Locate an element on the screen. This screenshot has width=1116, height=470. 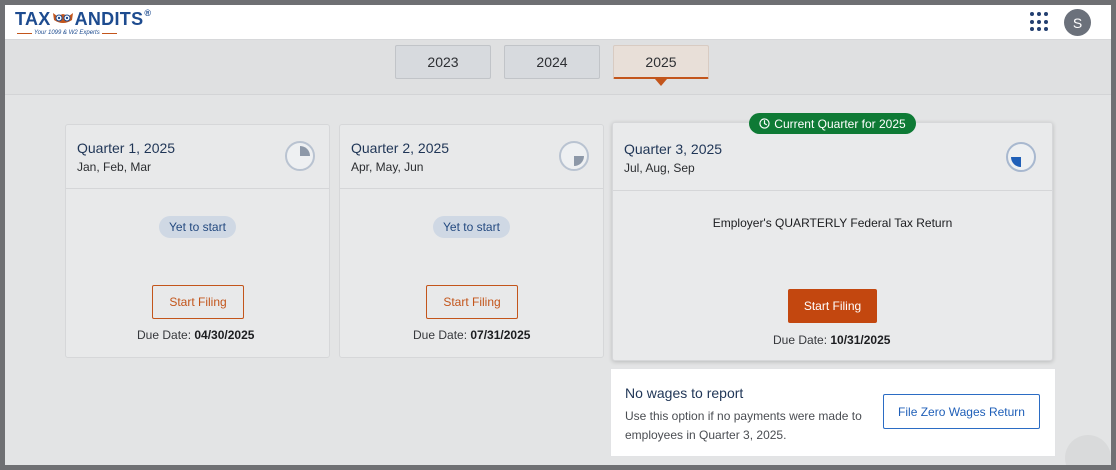
quarter-1-status-badge: Yet to start is located at coordinates (197, 227).